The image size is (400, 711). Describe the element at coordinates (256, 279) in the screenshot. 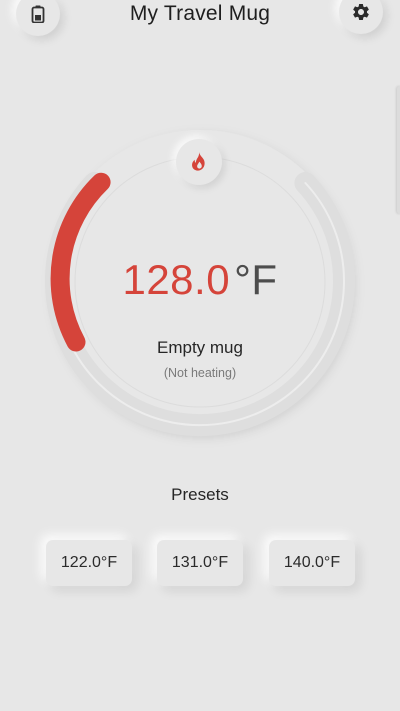

I see `temperature-unit: °F` at that location.